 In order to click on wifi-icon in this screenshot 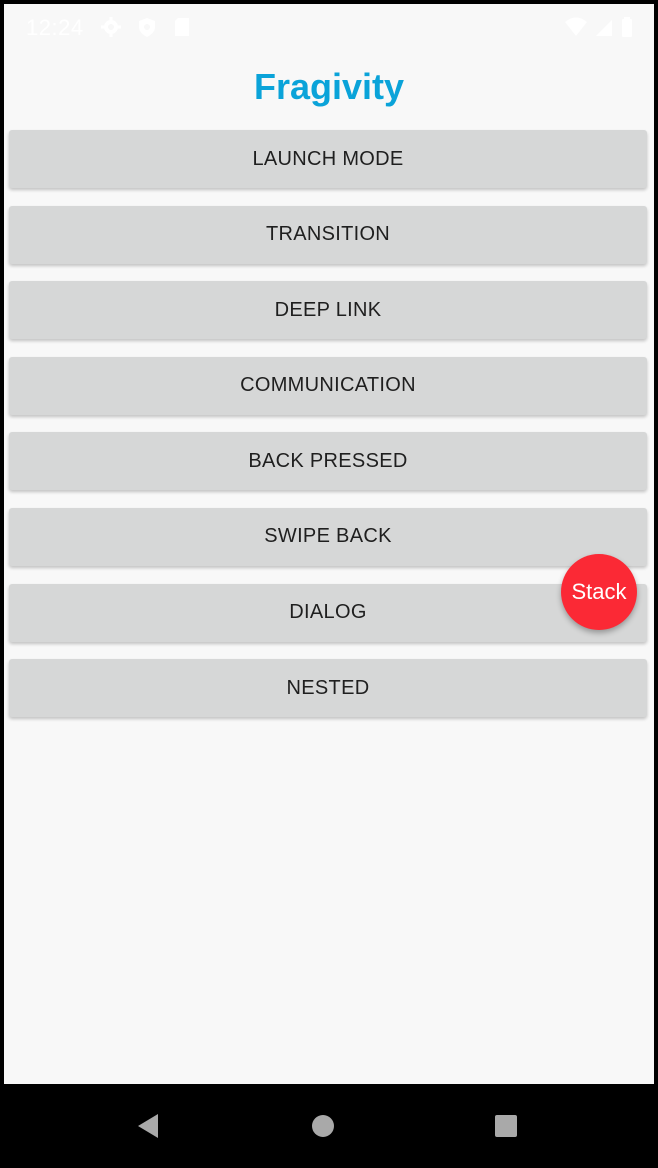, I will do `click(576, 29)`.